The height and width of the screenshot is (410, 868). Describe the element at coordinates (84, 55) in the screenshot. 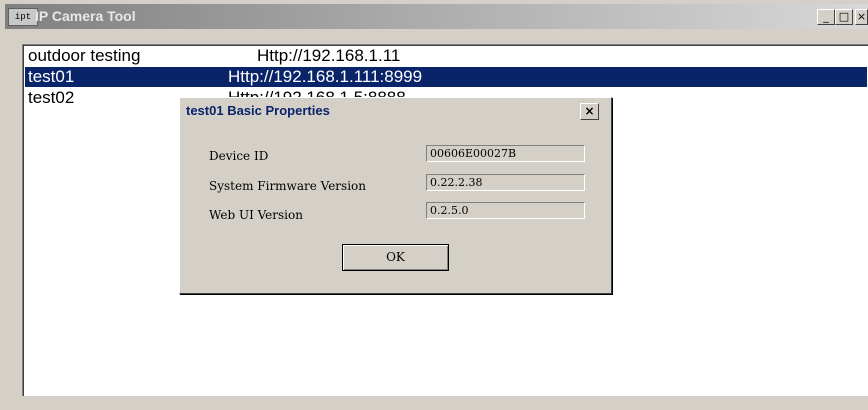

I see `camera-name: outdoor testing` at that location.